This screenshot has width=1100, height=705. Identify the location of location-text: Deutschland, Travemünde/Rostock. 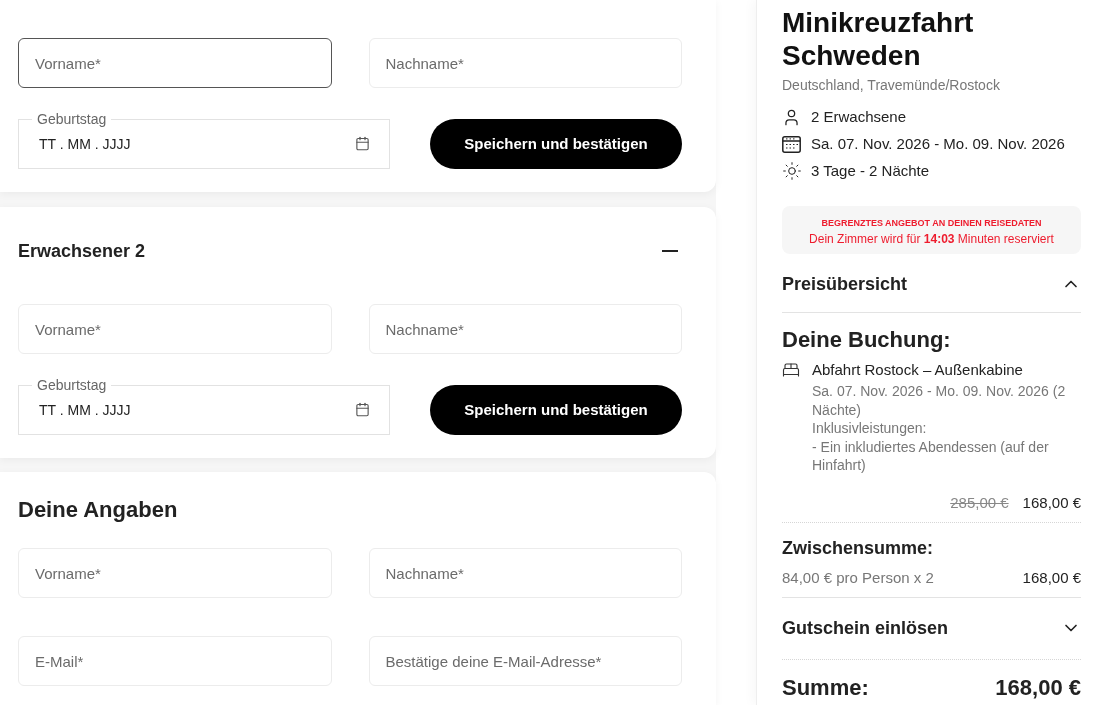
(891, 85).